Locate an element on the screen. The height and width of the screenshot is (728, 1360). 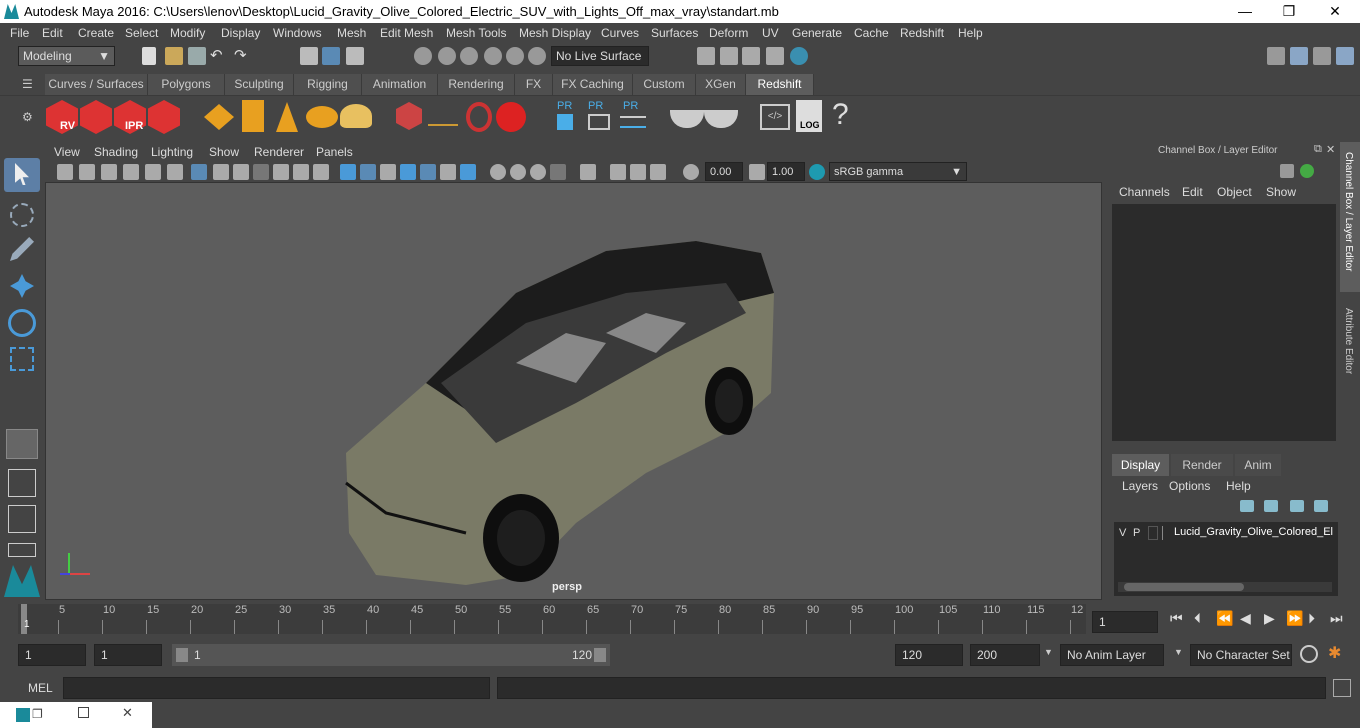
minimized-window: ❐ ✕ is located at coordinates (76, 715).